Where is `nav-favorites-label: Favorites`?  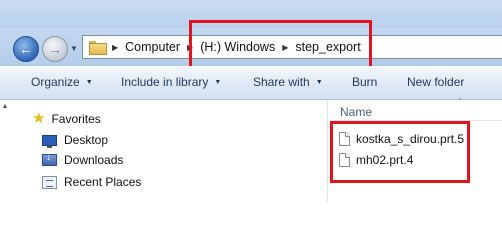 nav-favorites-label: Favorites is located at coordinates (76, 118).